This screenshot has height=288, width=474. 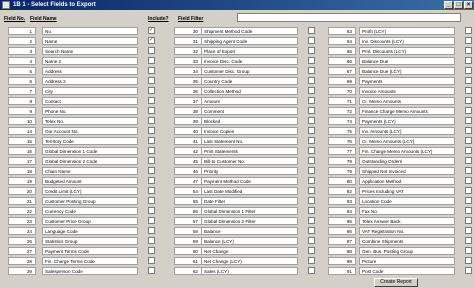 I want to click on app-icon, so click(x=6, y=5).